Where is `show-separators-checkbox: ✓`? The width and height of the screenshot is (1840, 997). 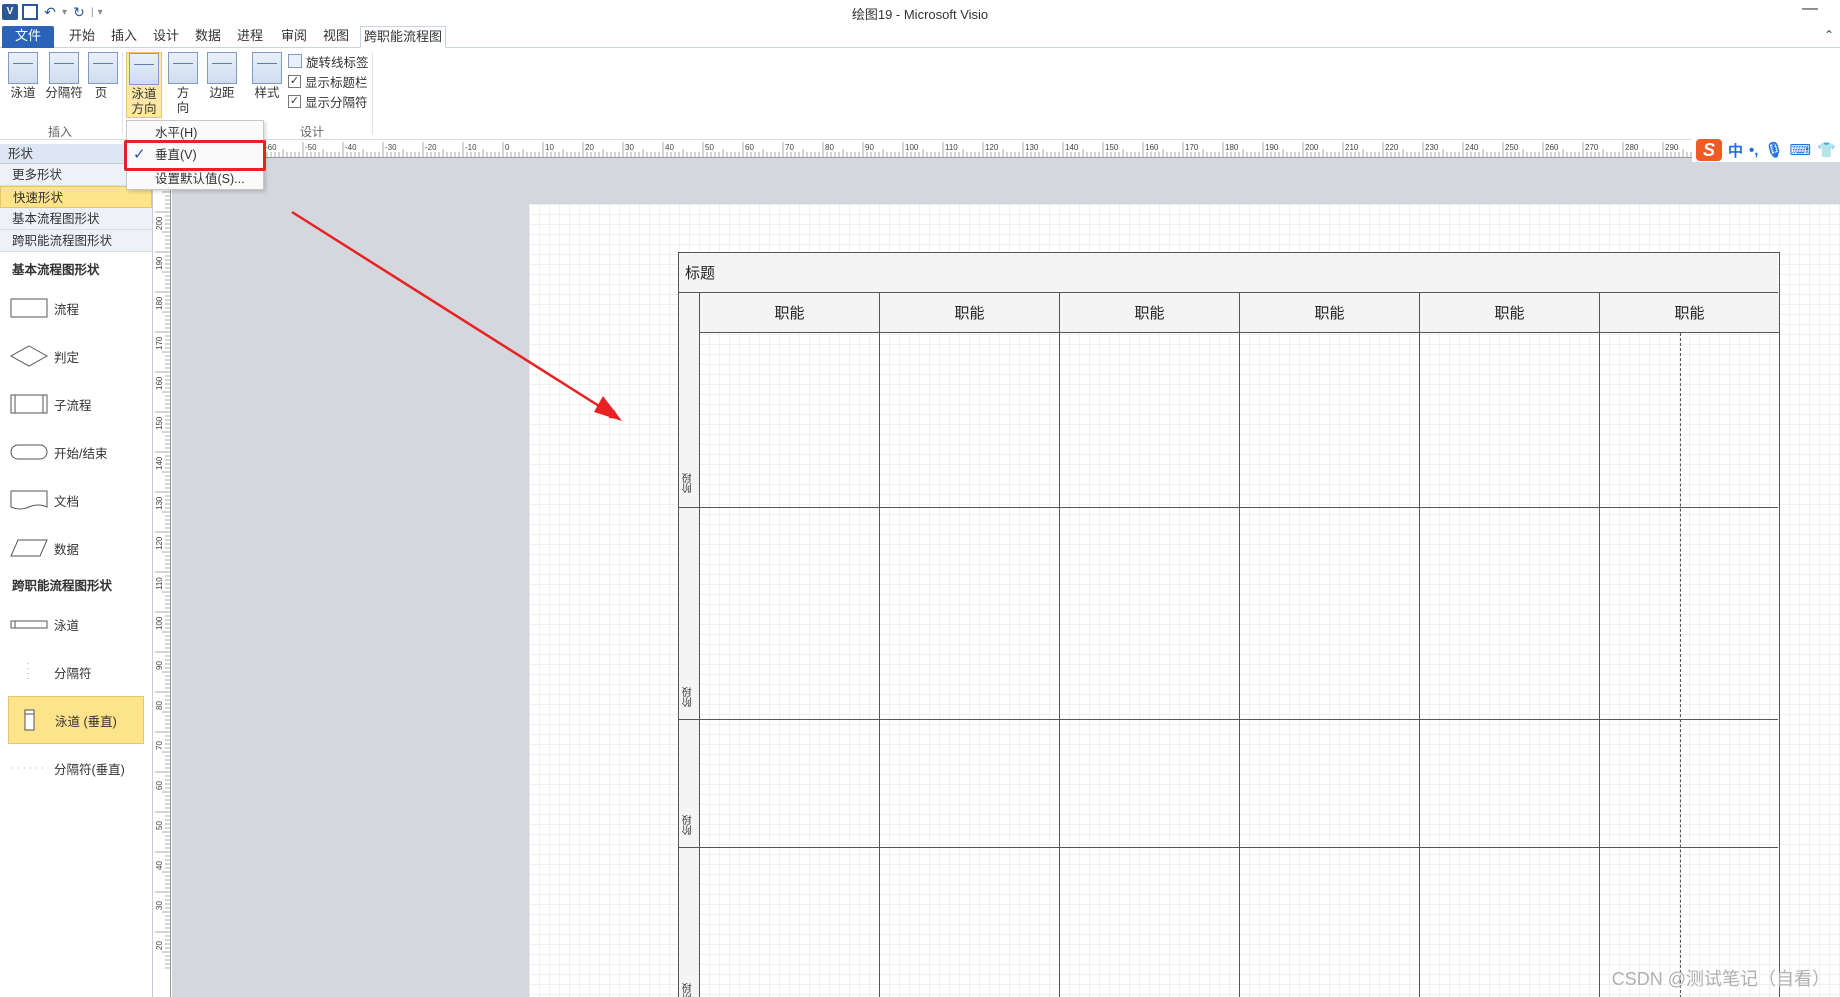
show-separators-checkbox: ✓ is located at coordinates (294, 101).